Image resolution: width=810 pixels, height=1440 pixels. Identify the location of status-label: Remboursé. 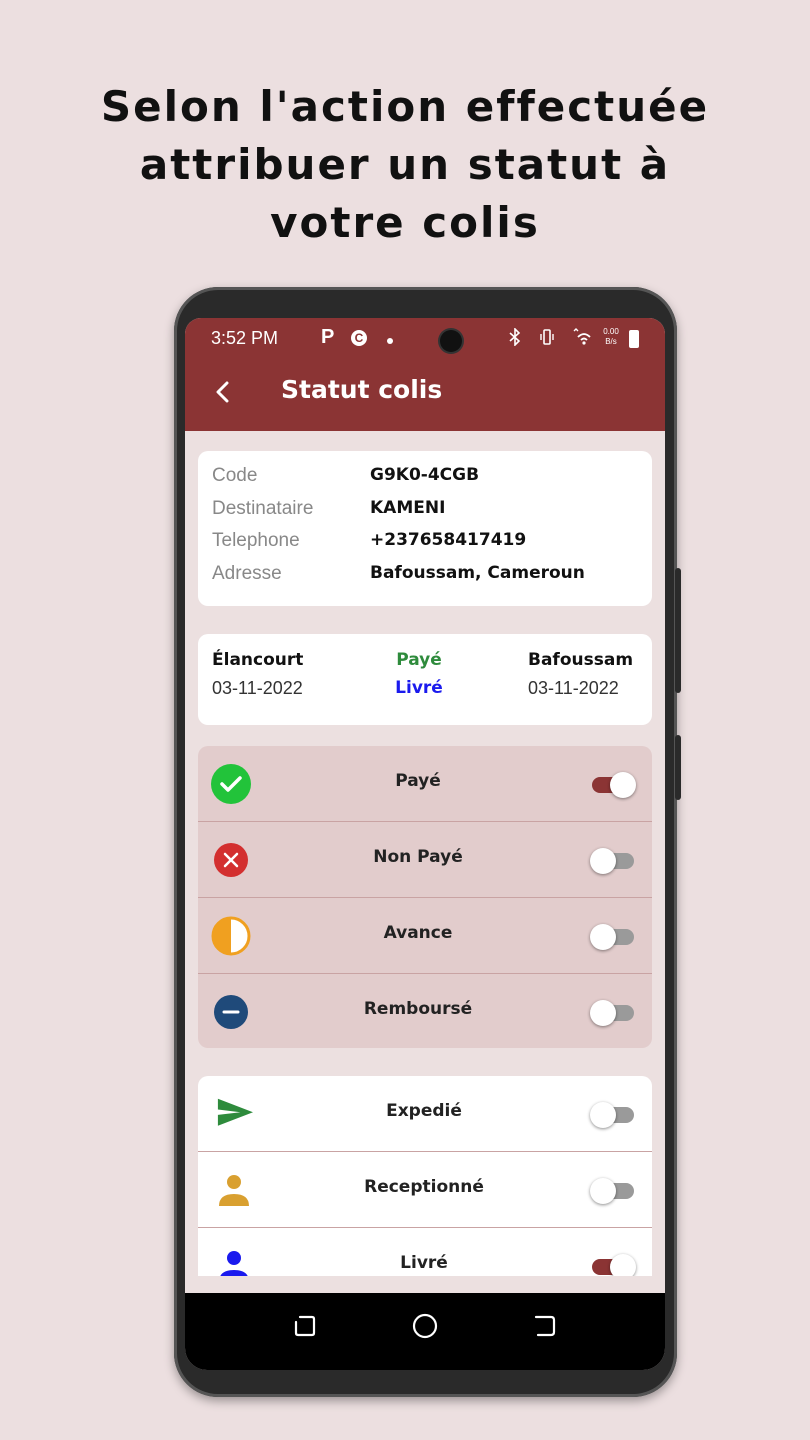
(418, 1009).